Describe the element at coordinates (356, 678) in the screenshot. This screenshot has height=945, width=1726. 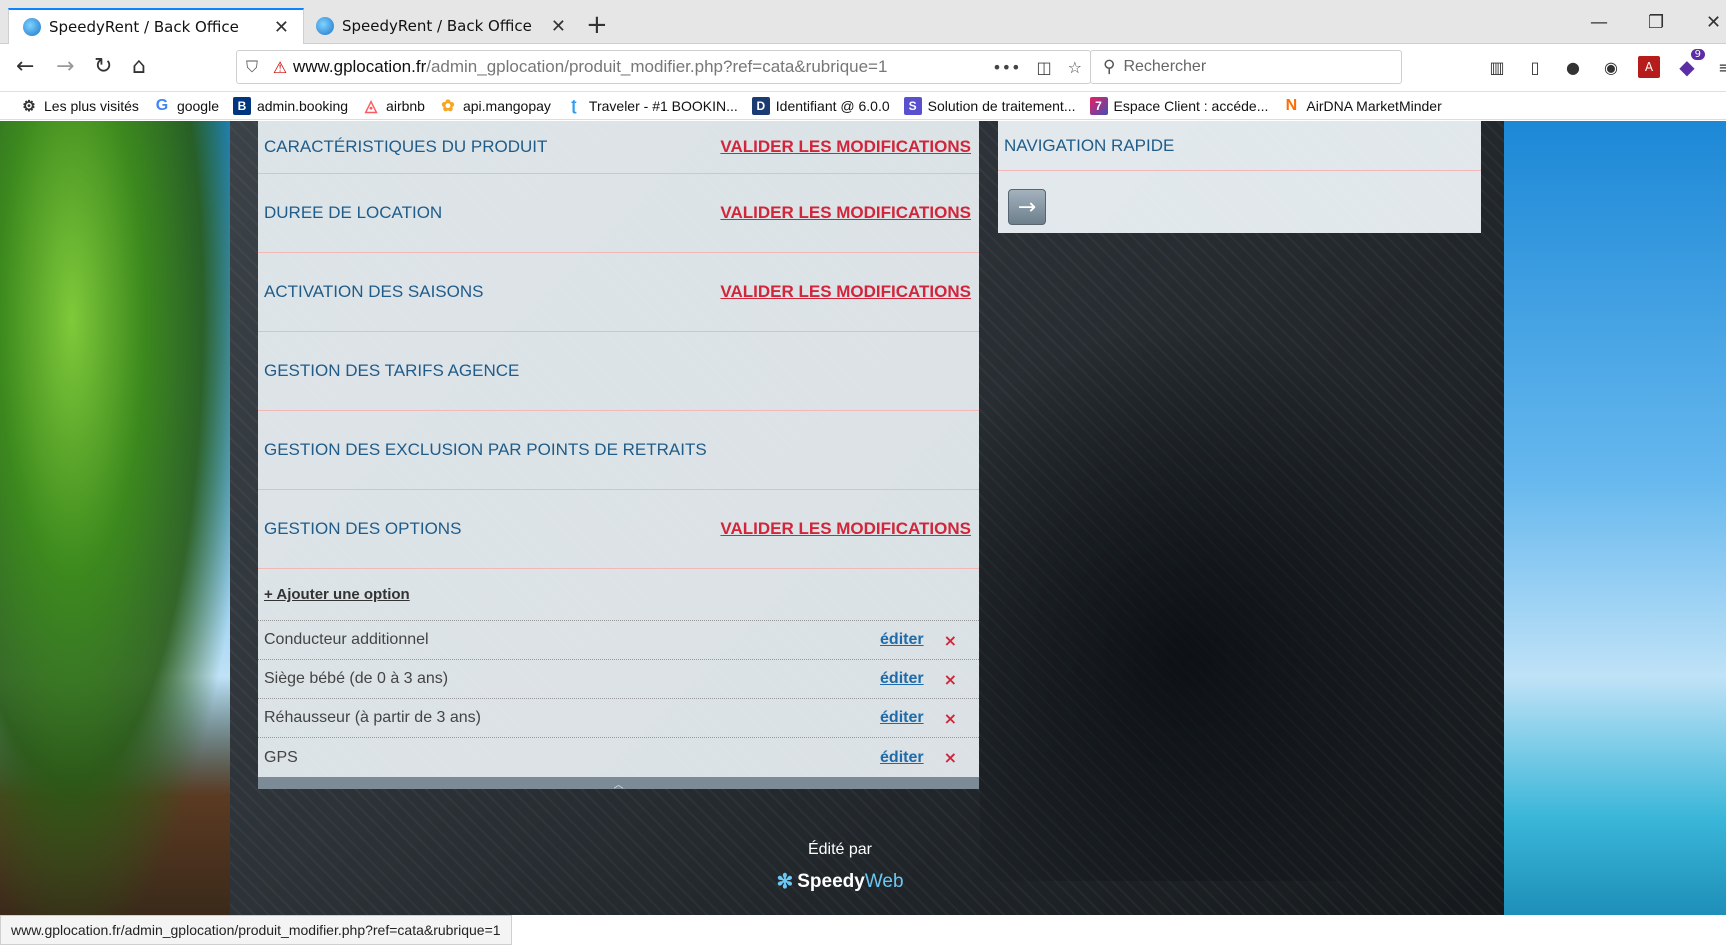
I see `option-name: Siège bébé (de 0 à 3 ans)` at that location.